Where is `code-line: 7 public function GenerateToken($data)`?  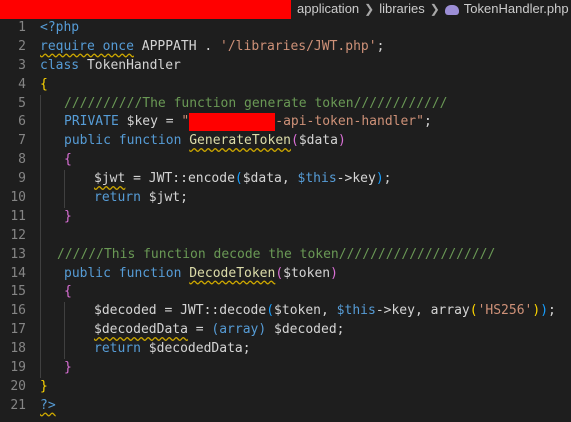 code-line: 7 public function GenerateToken($data) is located at coordinates (285, 142).